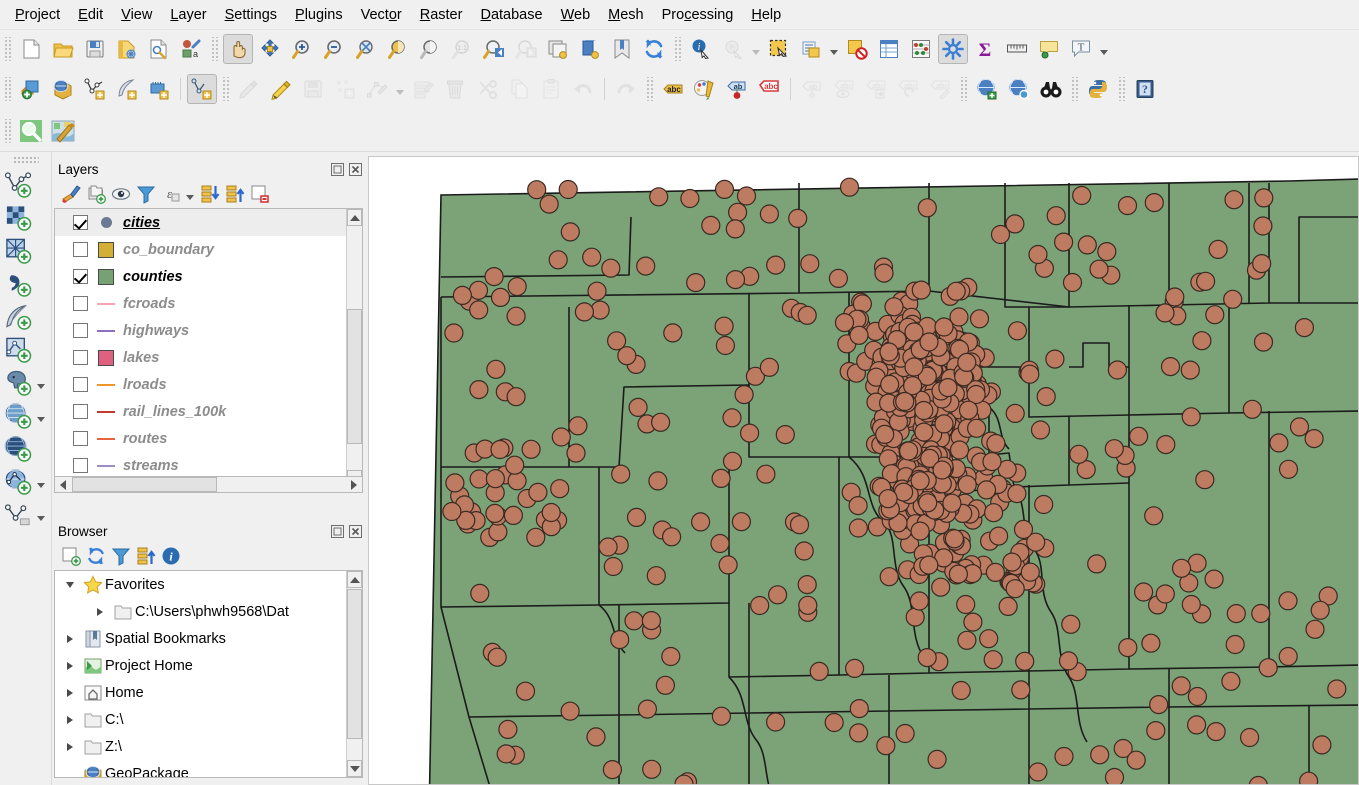 Image resolution: width=1359 pixels, height=785 pixels. Describe the element at coordinates (441, 15) in the screenshot. I see `menu-raster: RasterRaster` at that location.